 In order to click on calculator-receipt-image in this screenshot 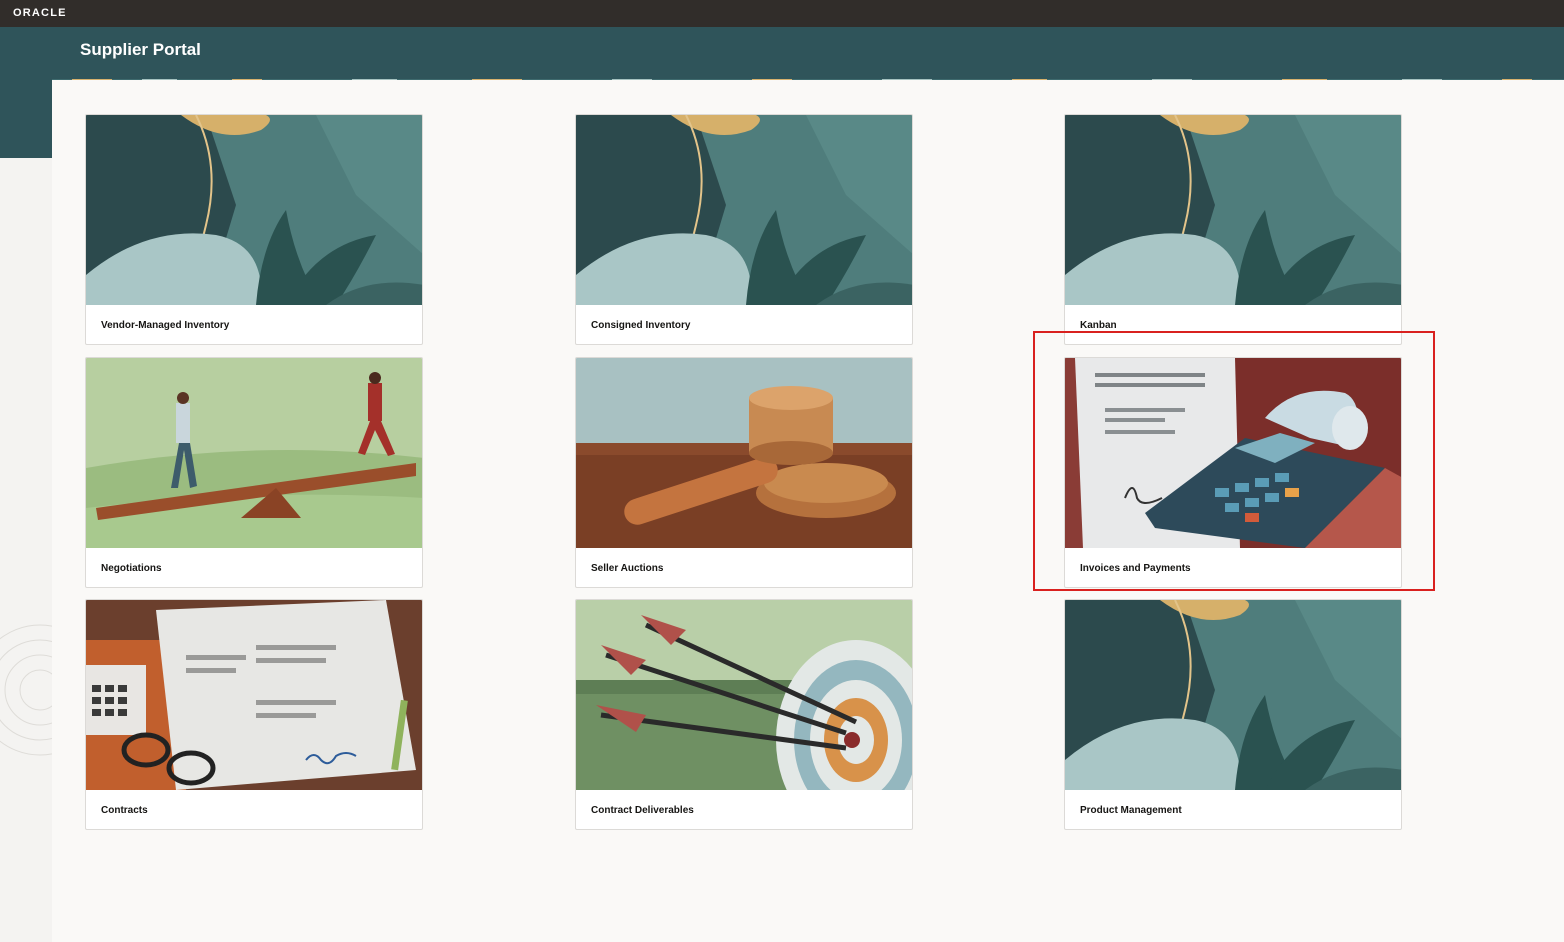, I will do `click(1233, 453)`.